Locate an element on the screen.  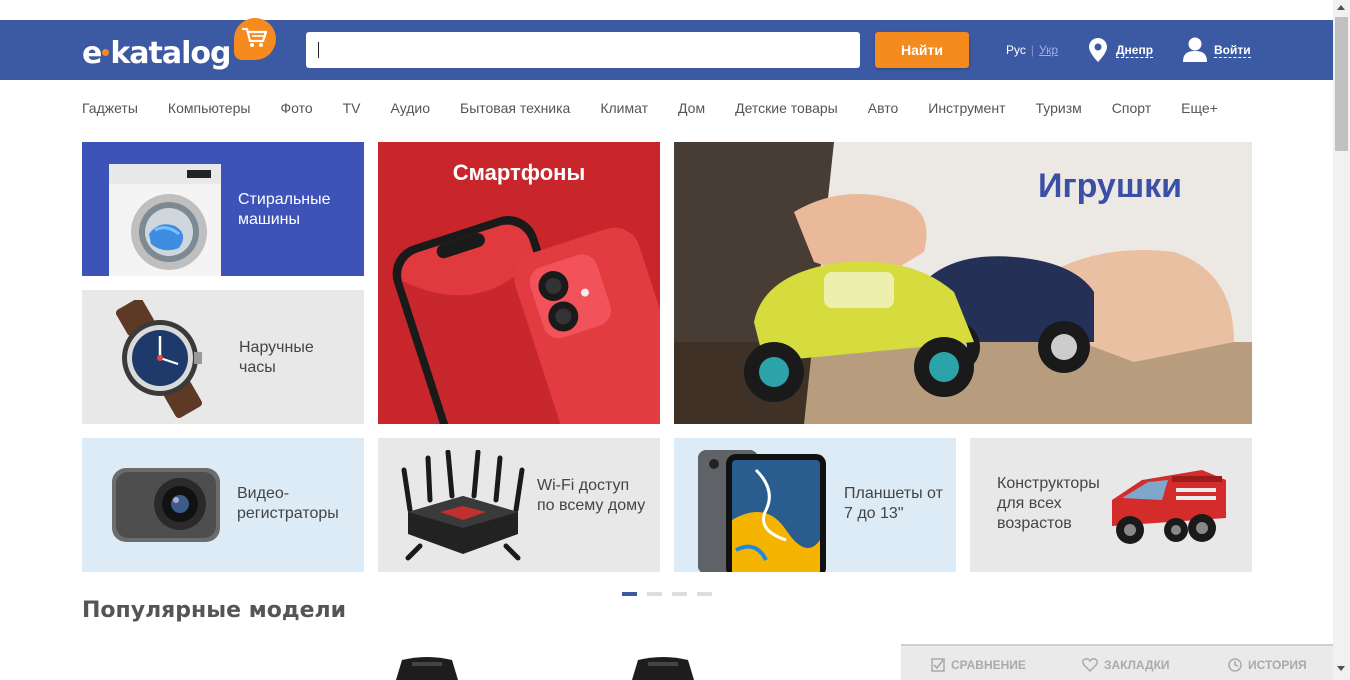
nav-item-climate: Климат is located at coordinates (624, 110).